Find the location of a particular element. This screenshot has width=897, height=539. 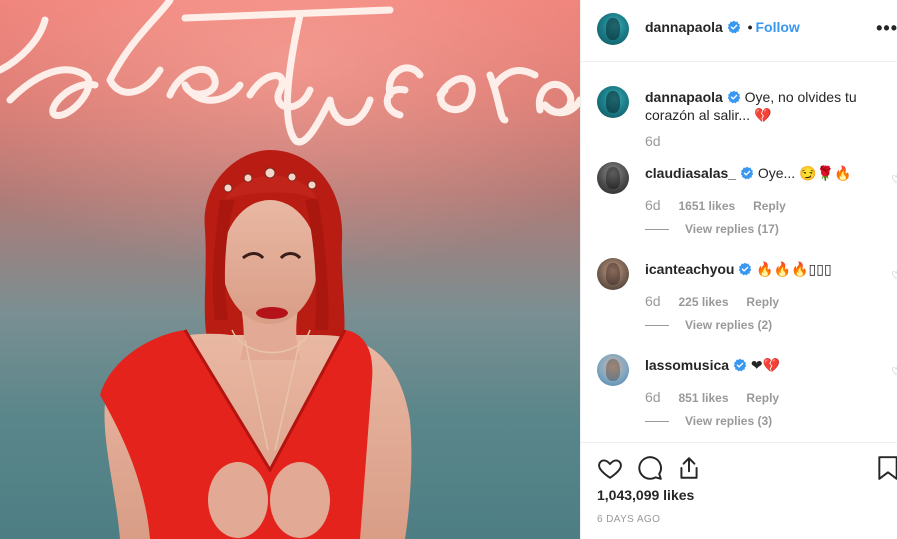

comment-username: icanteachyou is located at coordinates (689, 269).